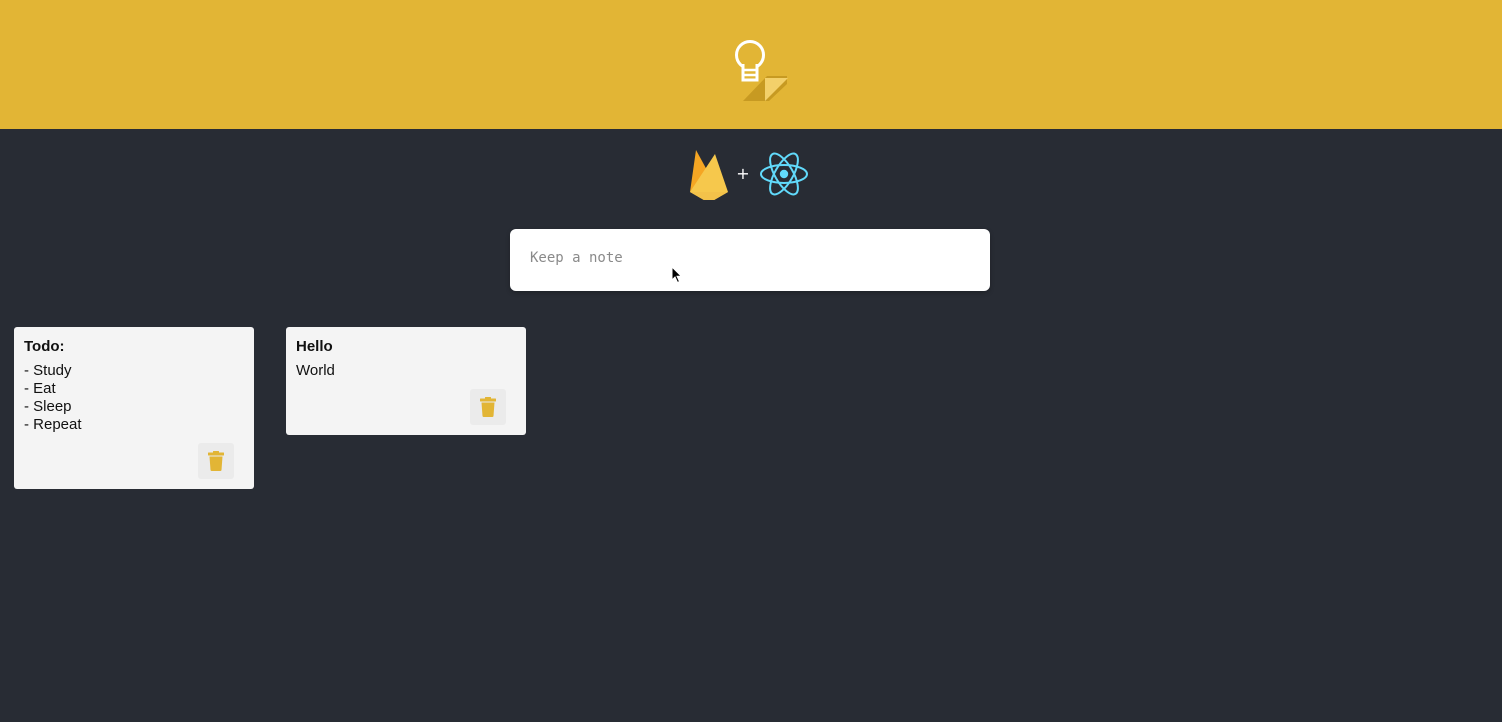 This screenshot has width=1502, height=722. I want to click on firebase-icon, so click(709, 175).